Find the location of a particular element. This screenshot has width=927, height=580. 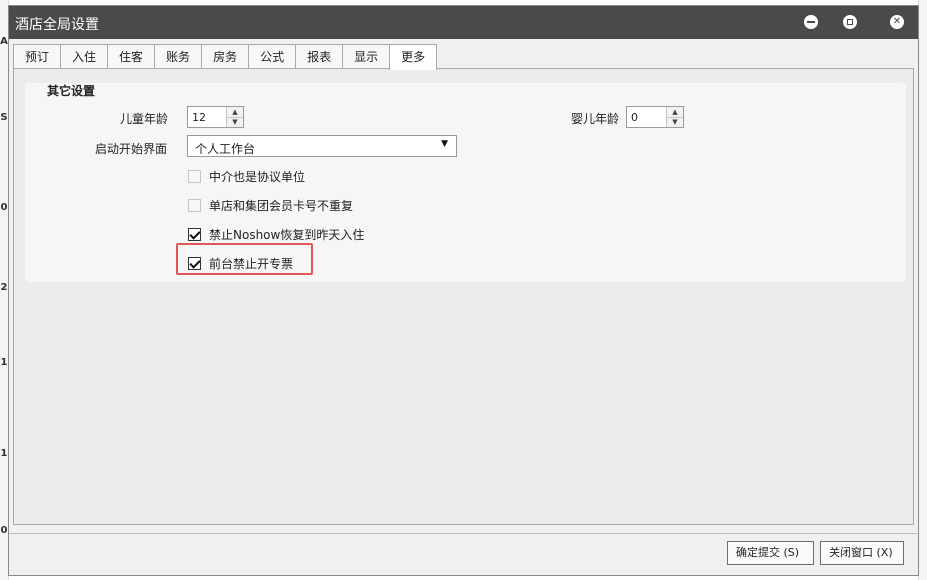

title-bar: 酒店全局设置 ✕ is located at coordinates (463, 22).